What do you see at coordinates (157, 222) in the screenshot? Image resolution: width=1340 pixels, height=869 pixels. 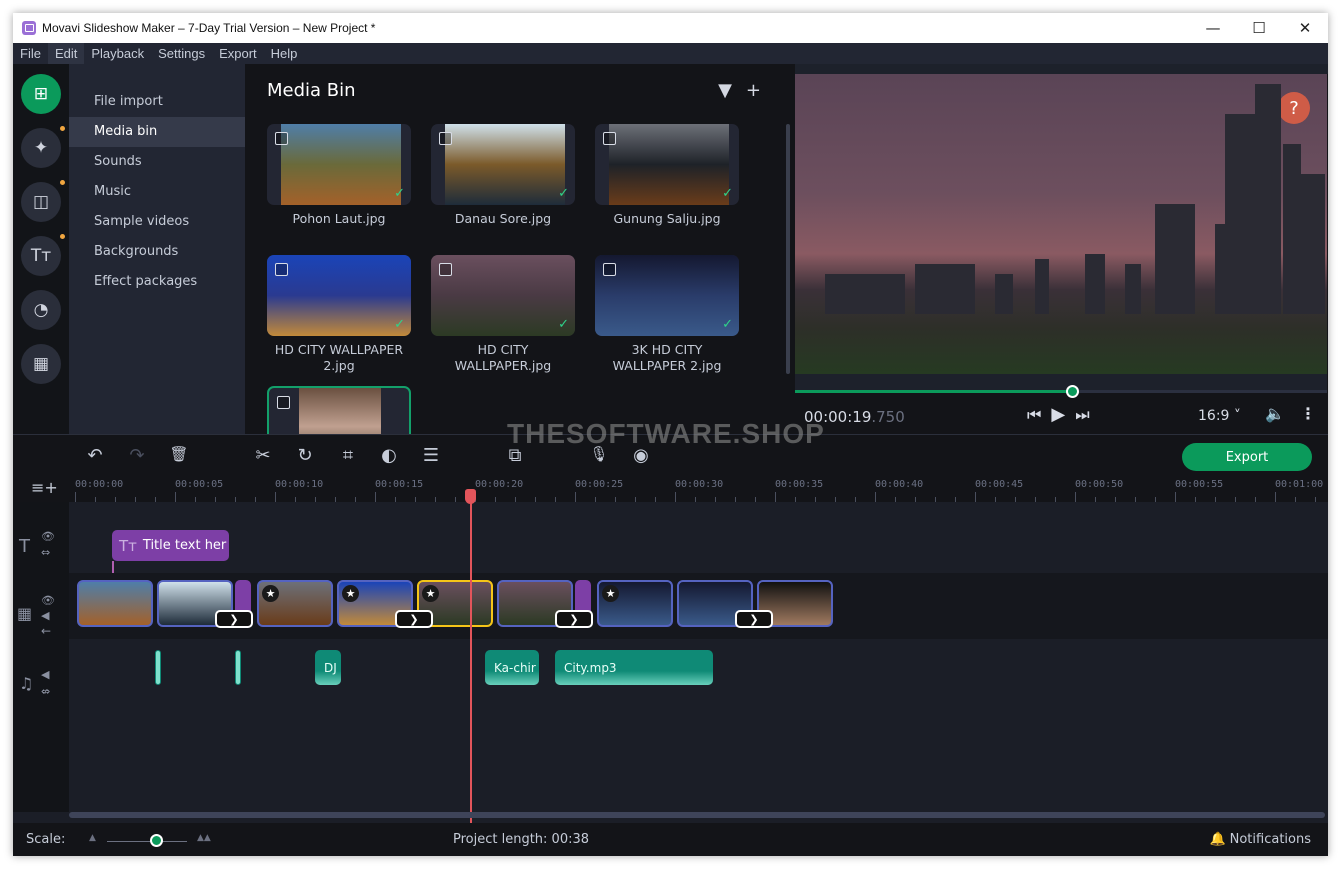 I see `nav-item-sample-videos: Sample videos` at bounding box center [157, 222].